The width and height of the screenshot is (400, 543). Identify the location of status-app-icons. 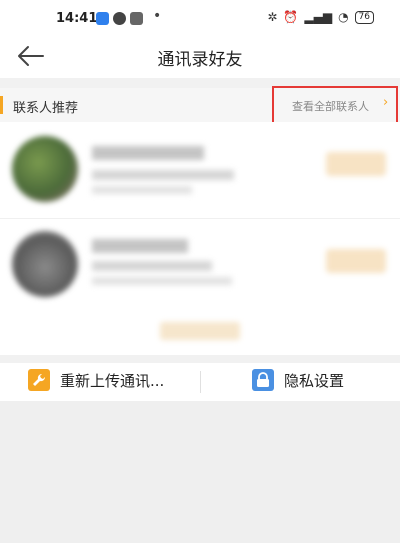
(119, 18).